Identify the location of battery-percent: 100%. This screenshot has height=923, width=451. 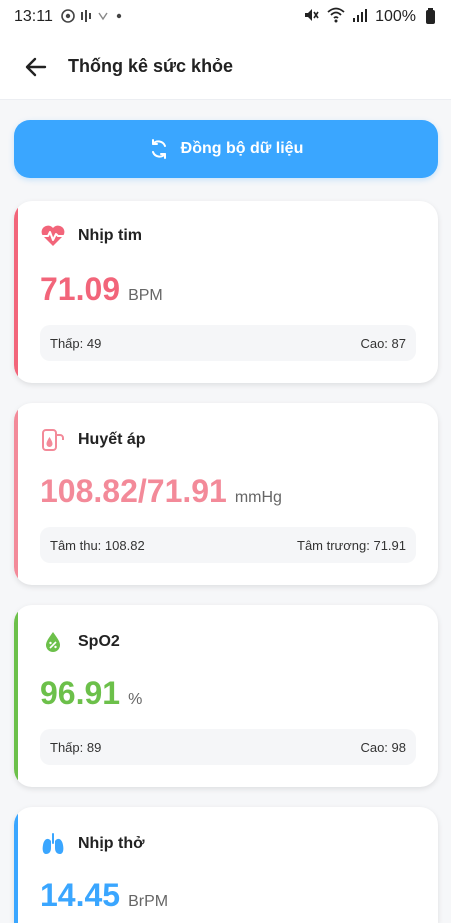
(395, 16).